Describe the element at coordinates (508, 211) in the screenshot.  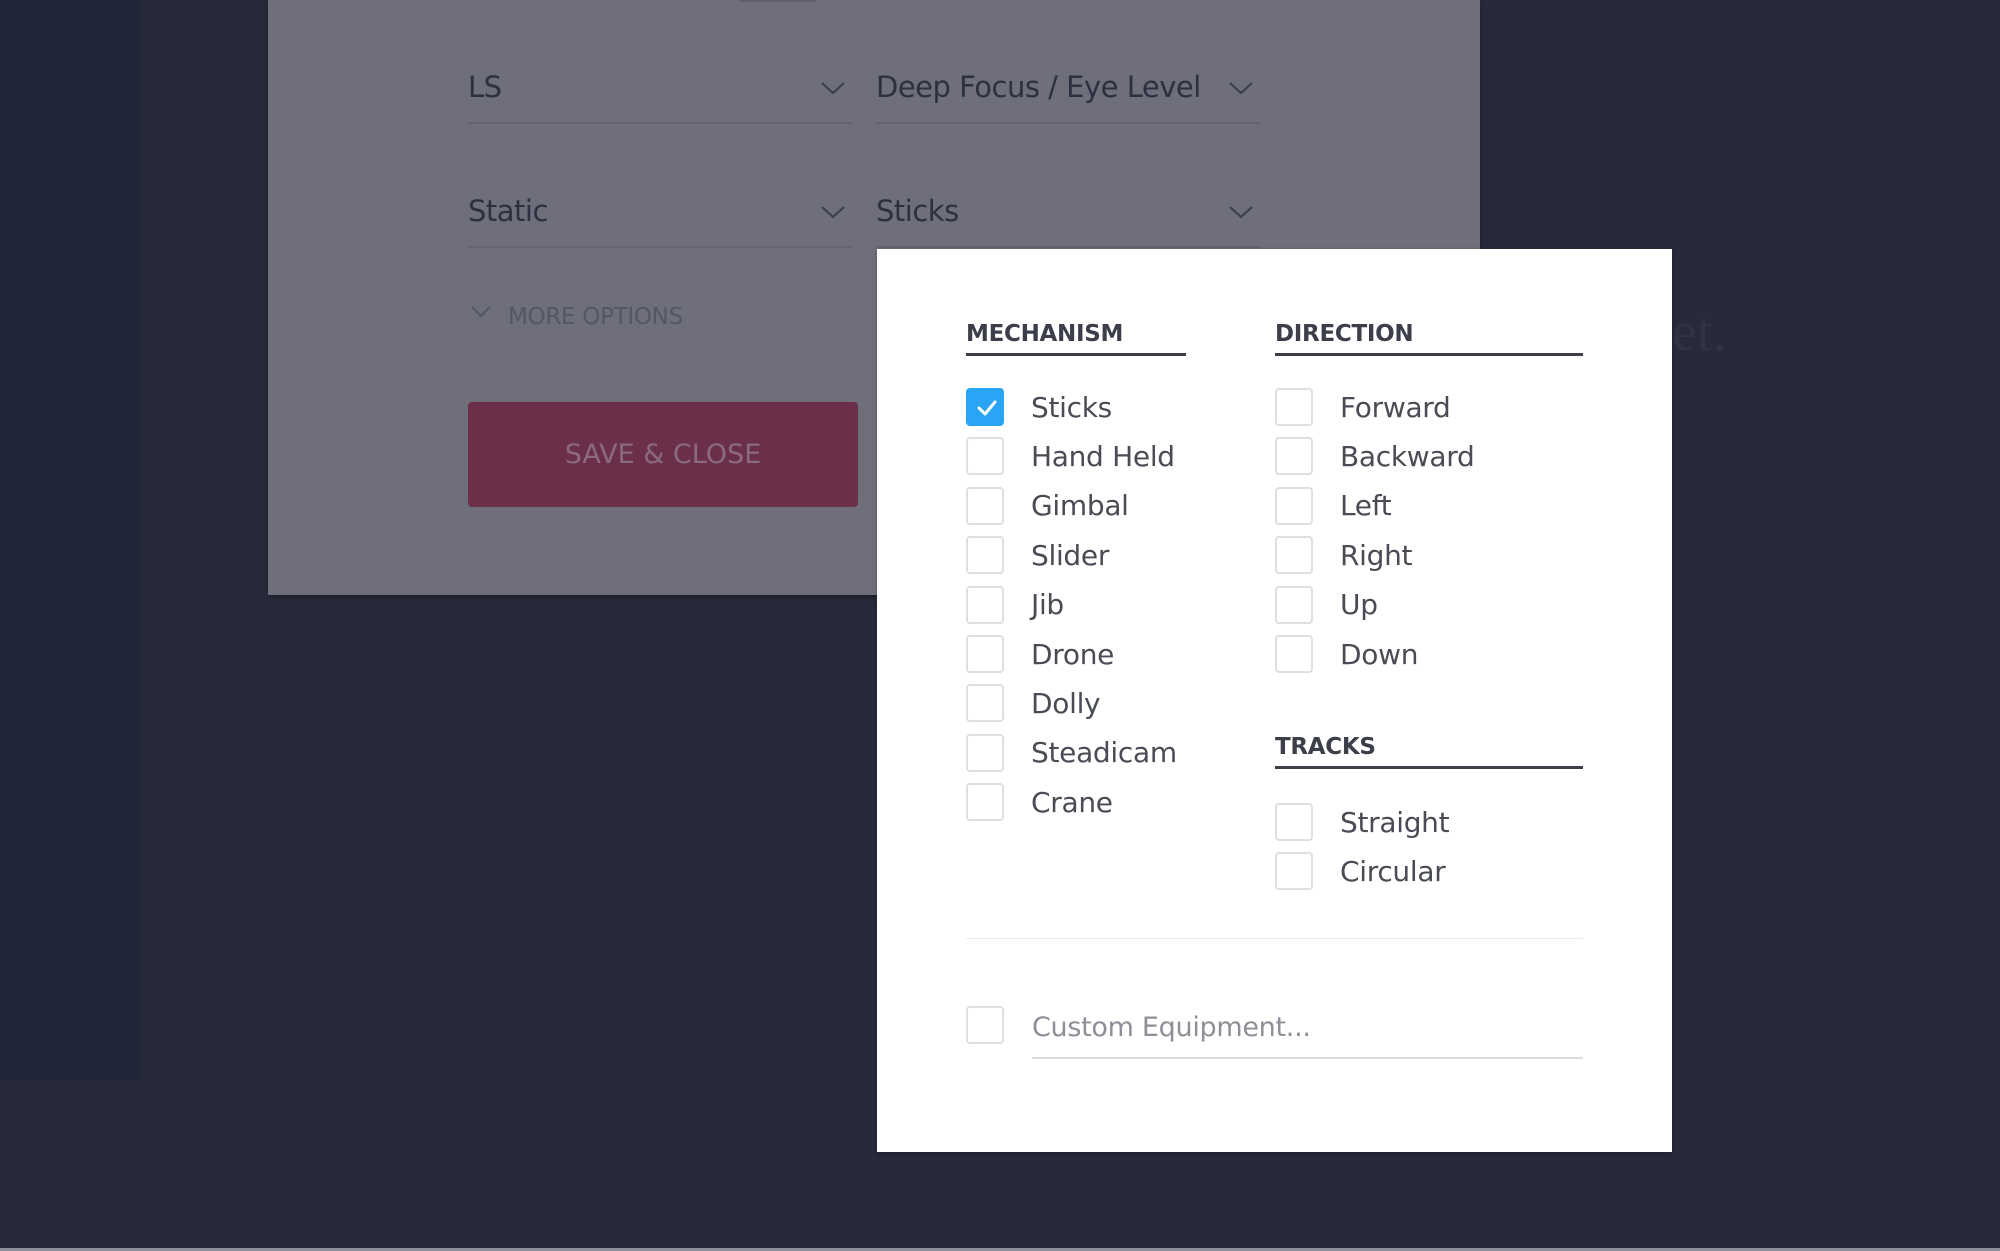
I see `movement-value: Static` at that location.